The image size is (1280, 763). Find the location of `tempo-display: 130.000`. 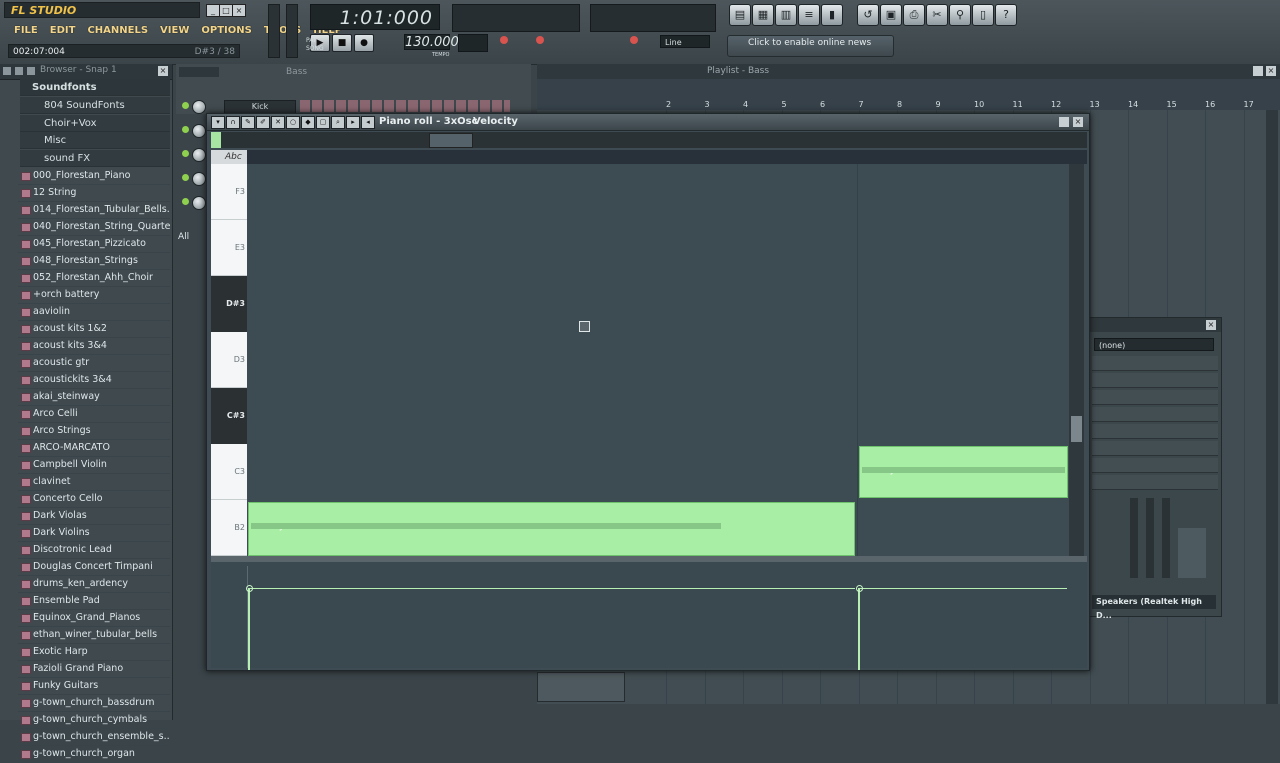

tempo-display: 130.000 is located at coordinates (431, 42).